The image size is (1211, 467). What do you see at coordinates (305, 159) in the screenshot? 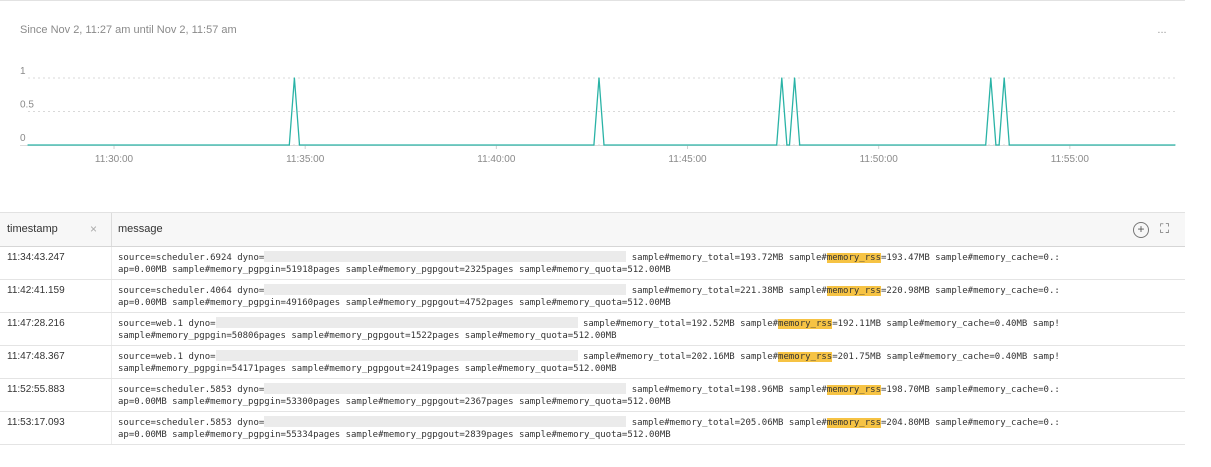
I see `x-tick-label: 11:35:00` at bounding box center [305, 159].